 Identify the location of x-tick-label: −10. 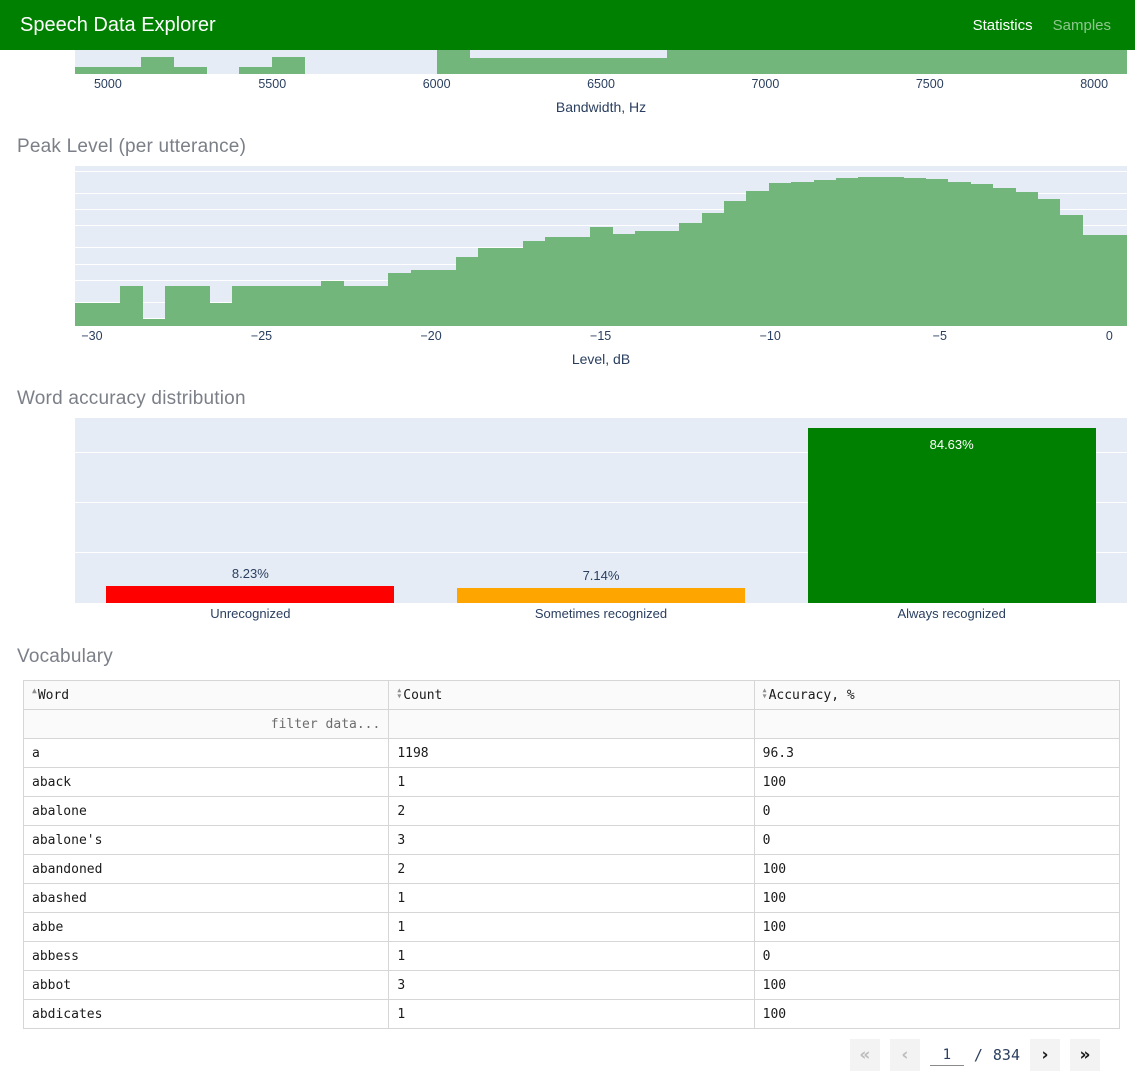
(770, 336).